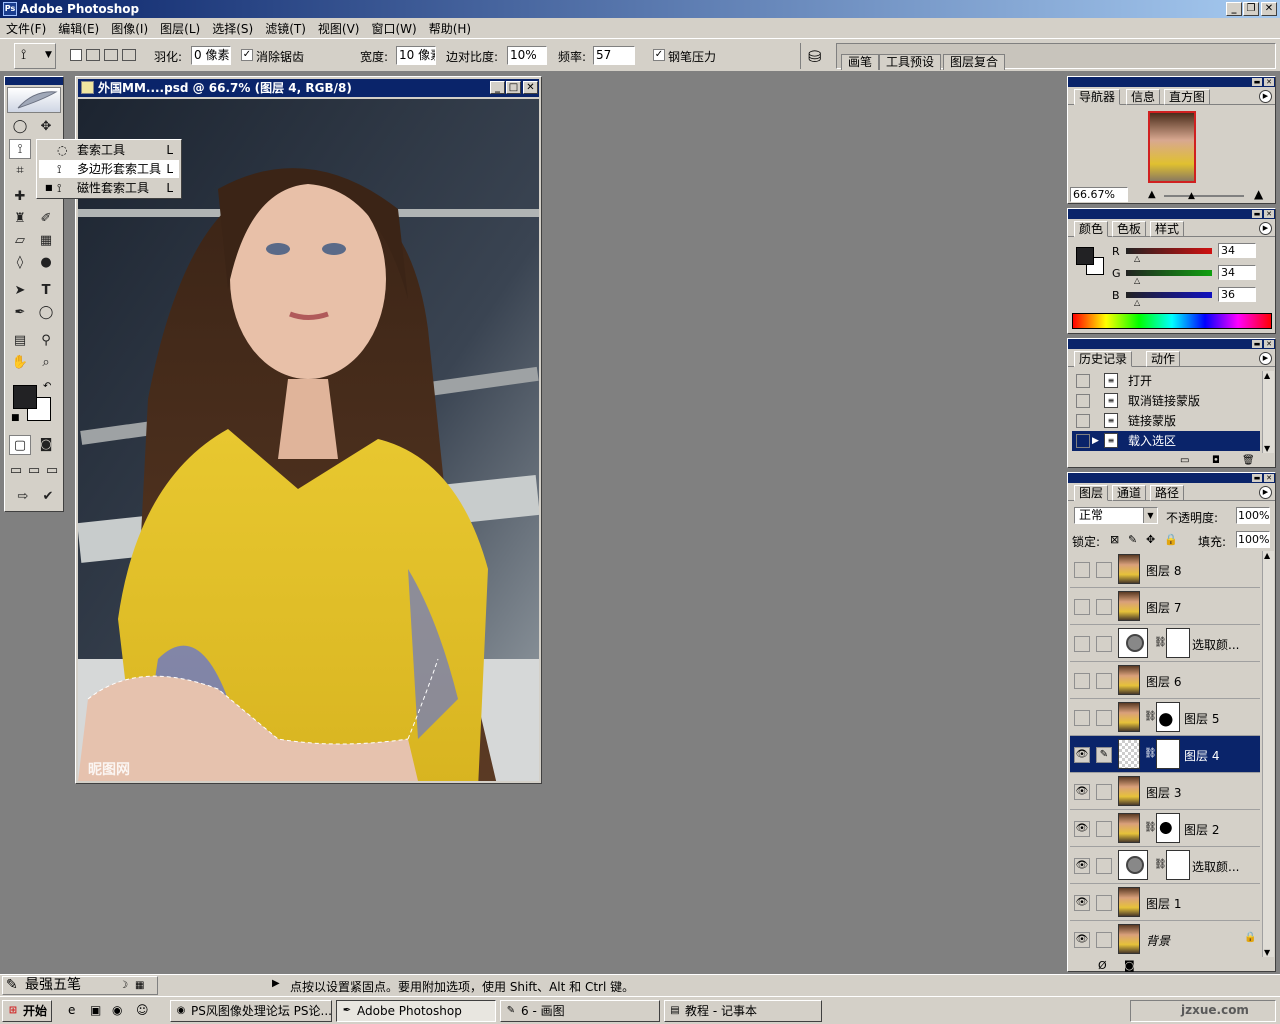 This screenshot has width=1280, height=1024. I want to click on tab-layers: 图层, so click(1091, 493).